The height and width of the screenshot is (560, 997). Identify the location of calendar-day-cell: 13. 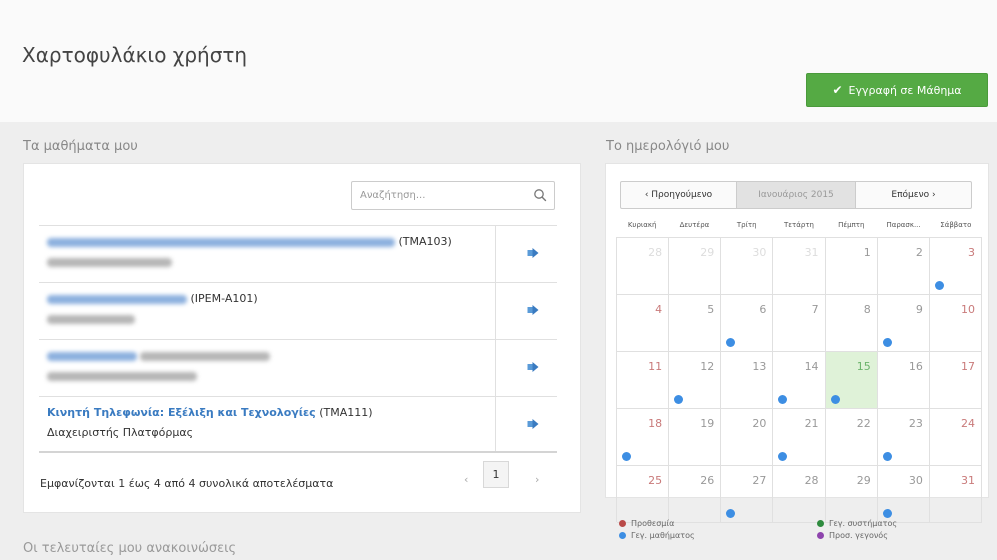
(747, 380).